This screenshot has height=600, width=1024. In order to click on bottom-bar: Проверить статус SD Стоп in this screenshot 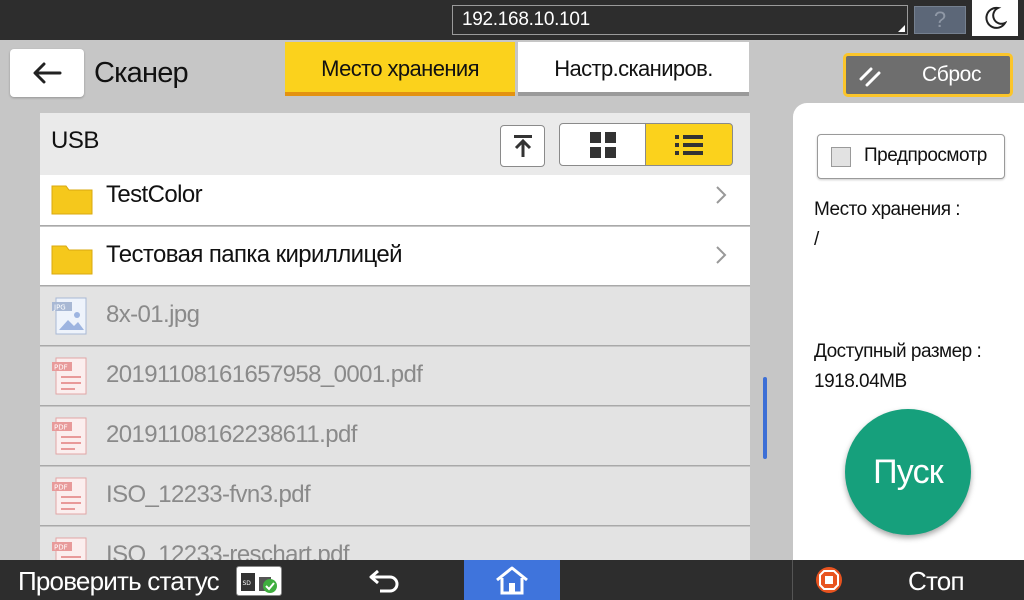, I will do `click(512, 580)`.